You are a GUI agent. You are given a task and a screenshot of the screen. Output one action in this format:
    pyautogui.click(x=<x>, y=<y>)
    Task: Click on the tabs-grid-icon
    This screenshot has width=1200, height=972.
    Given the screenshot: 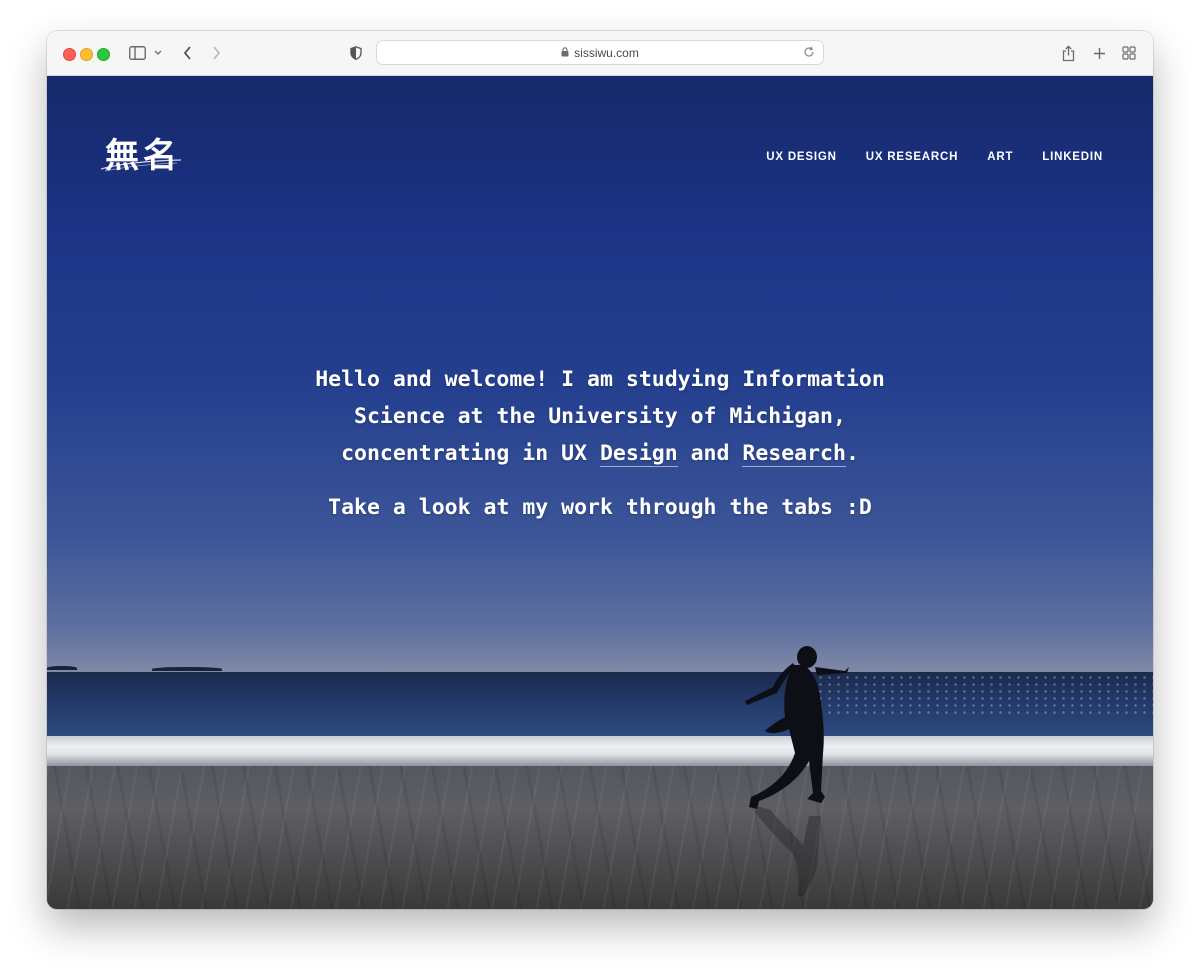 What is the action you would take?
    pyautogui.click(x=1129, y=53)
    